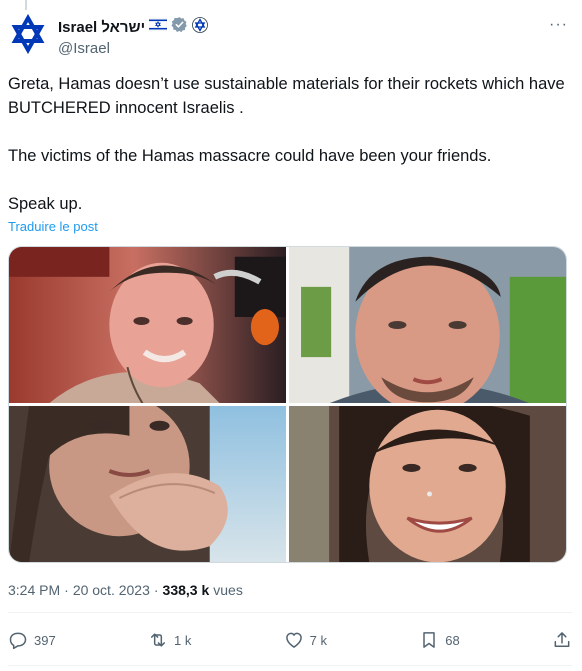 The image size is (582, 671). I want to click on tweet-paragraph: Speak up., so click(45, 204).